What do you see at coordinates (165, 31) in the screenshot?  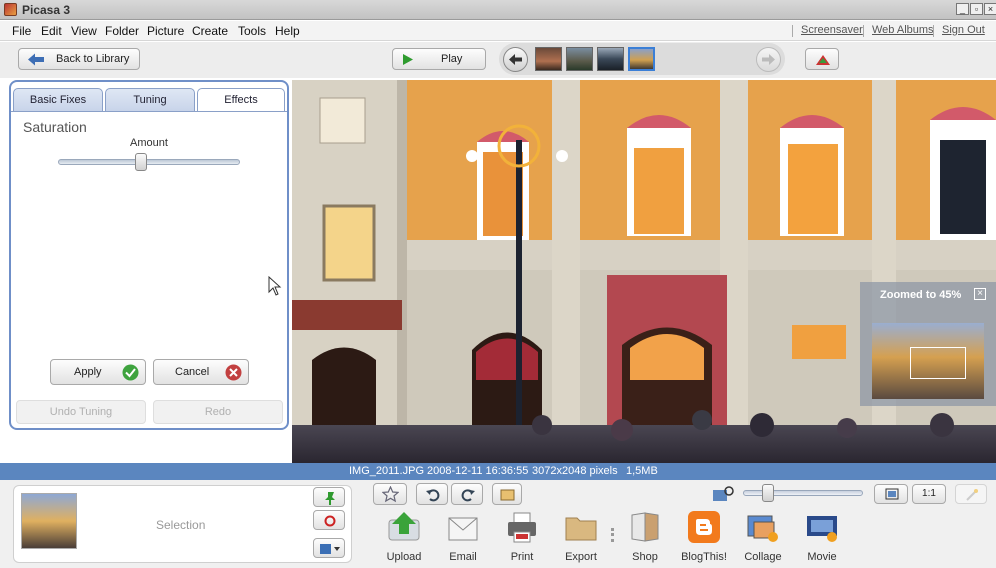 I see `menu-picture: Picture` at bounding box center [165, 31].